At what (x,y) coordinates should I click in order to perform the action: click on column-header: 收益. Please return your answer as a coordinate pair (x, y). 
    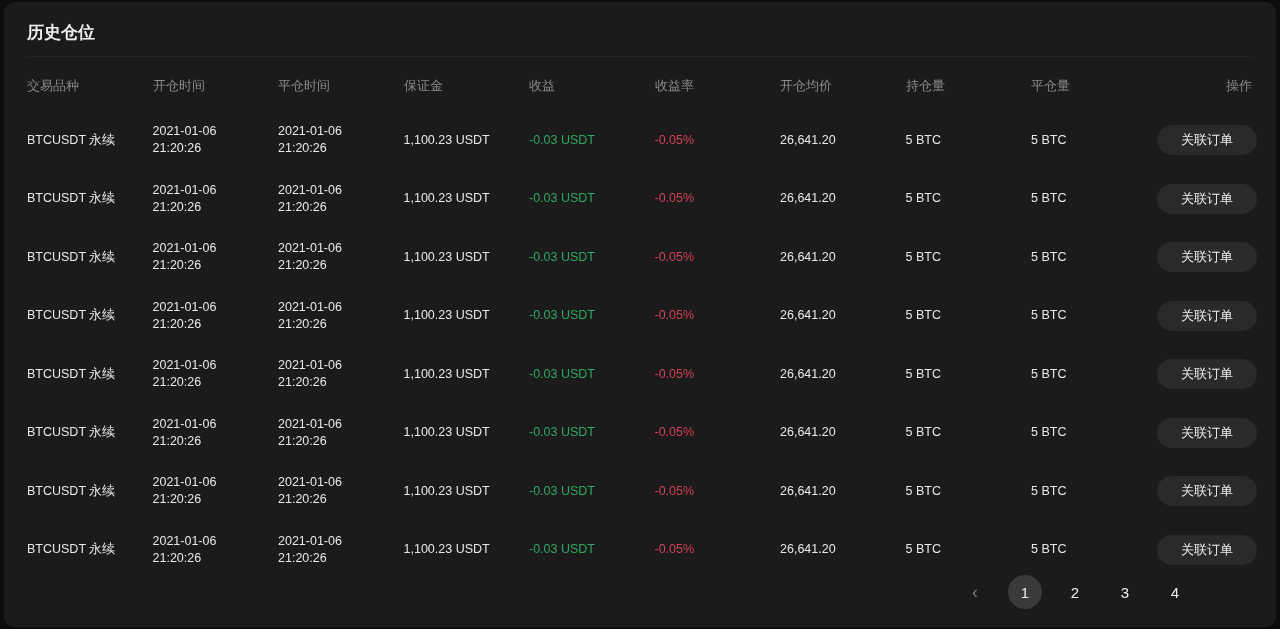
    Looking at the image, I should click on (542, 85).